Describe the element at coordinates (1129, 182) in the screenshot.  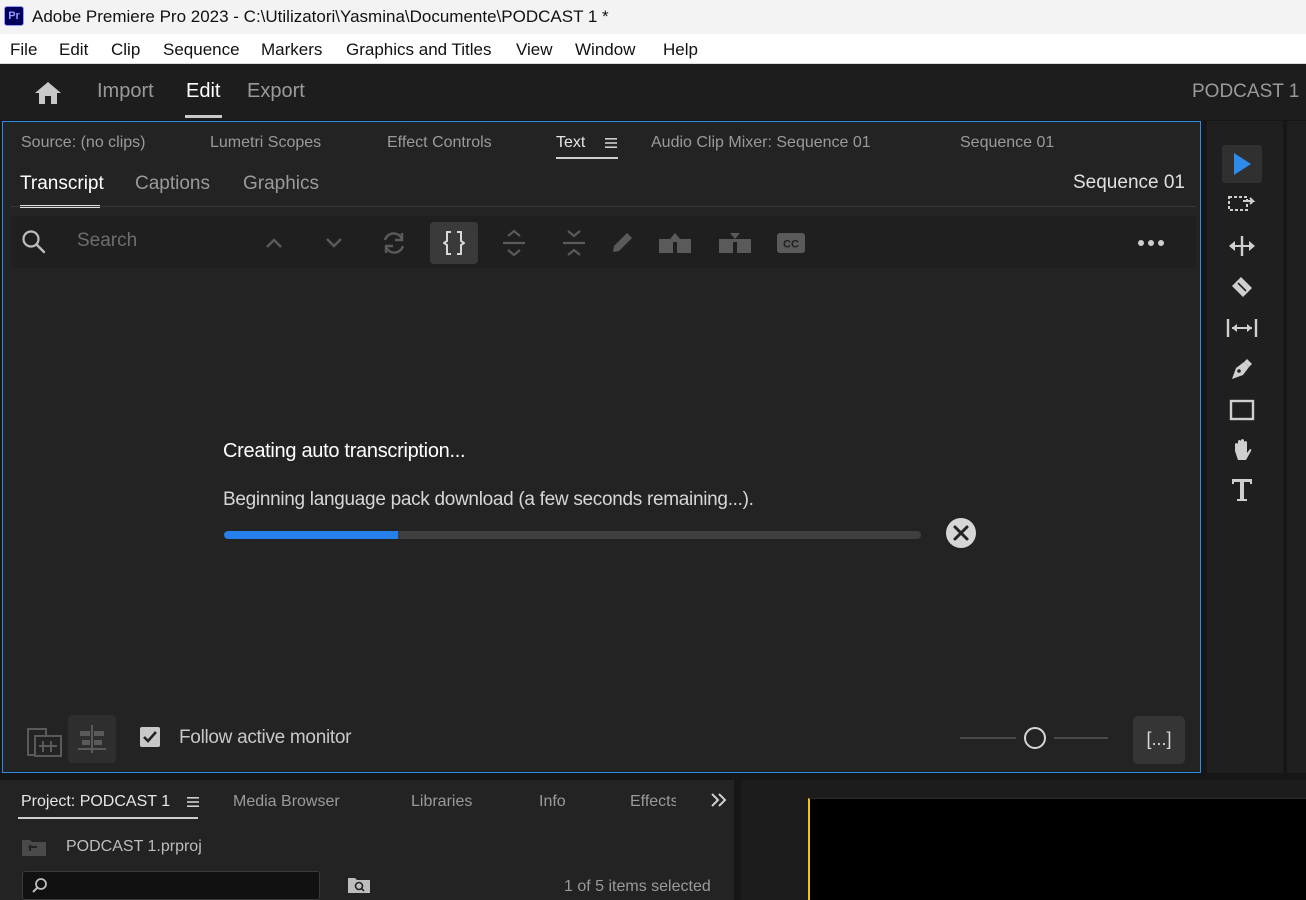
I see `sequence-label: Sequence 01` at that location.